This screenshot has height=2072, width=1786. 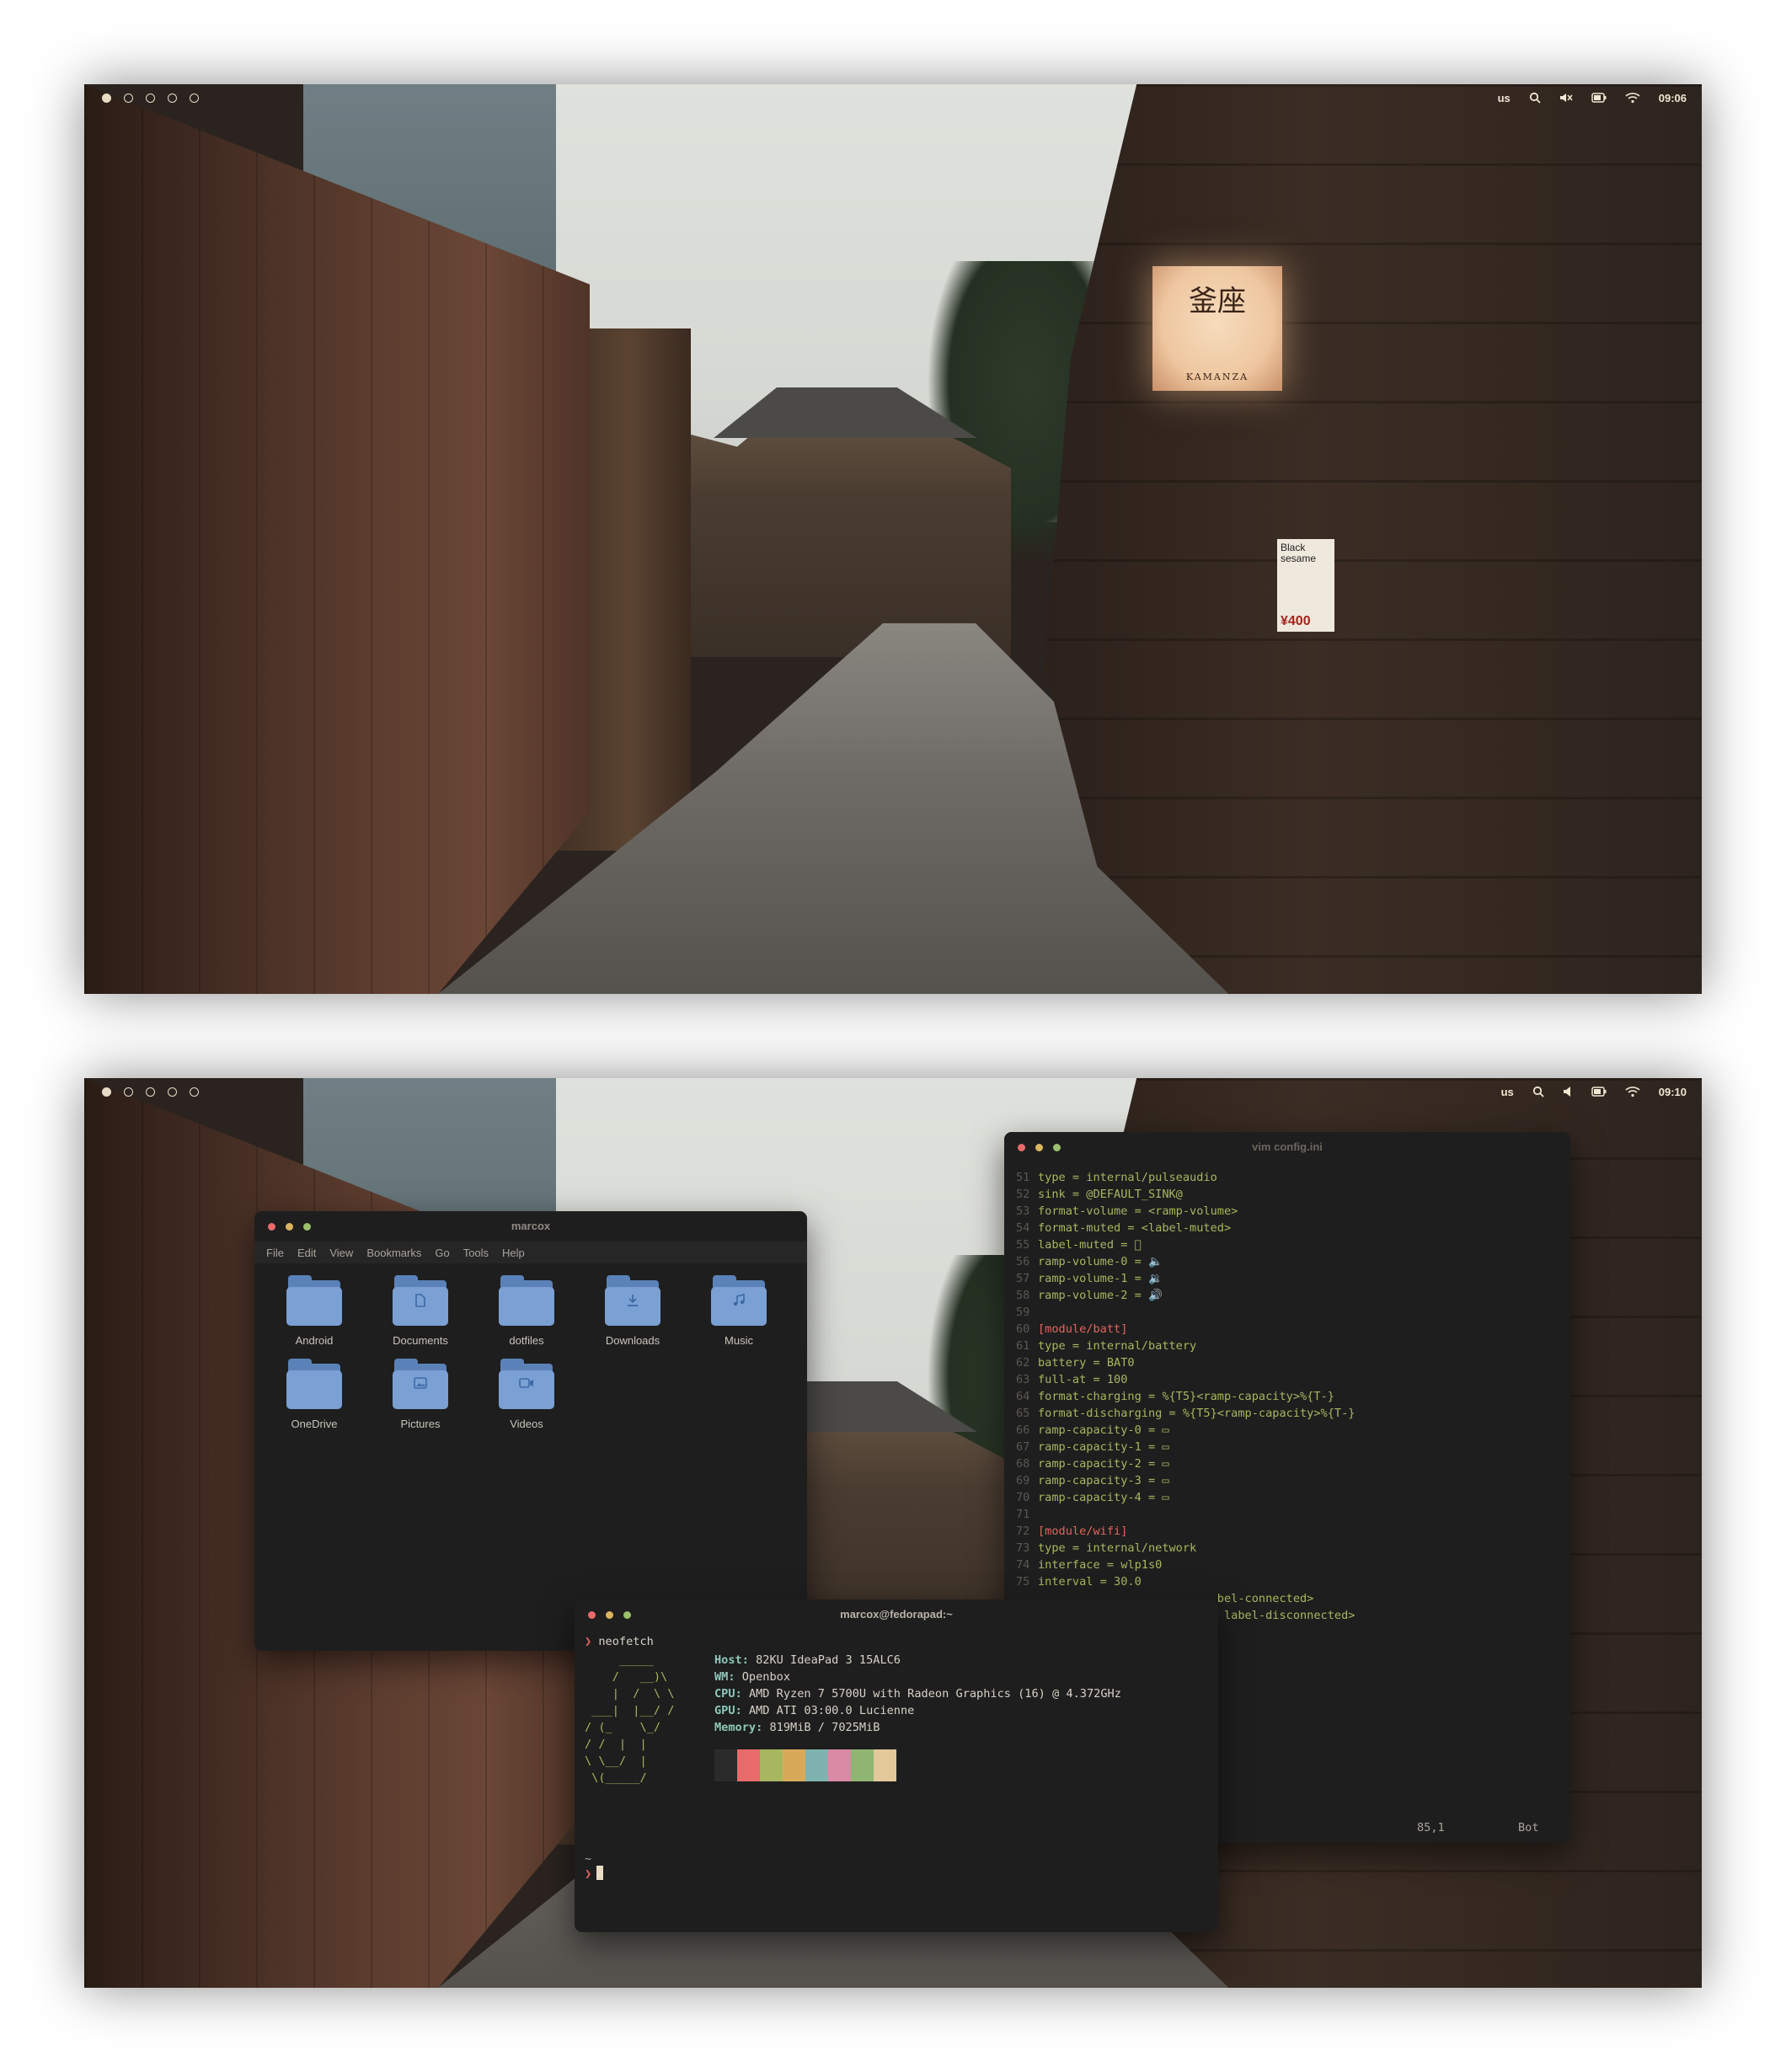 I want to click on line-number: 70, so click(x=1023, y=1497).